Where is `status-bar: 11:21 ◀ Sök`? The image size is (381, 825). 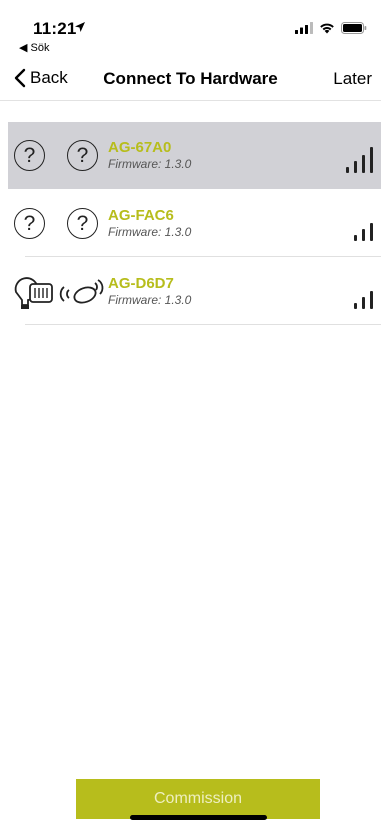
status-bar: 11:21 ◀ Sök is located at coordinates (190, 29).